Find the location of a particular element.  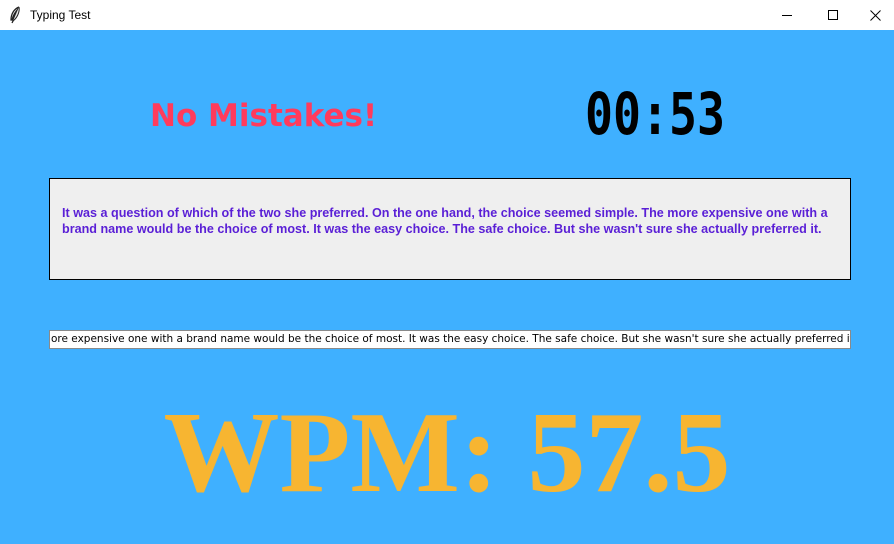

feather-icon is located at coordinates (15, 15).